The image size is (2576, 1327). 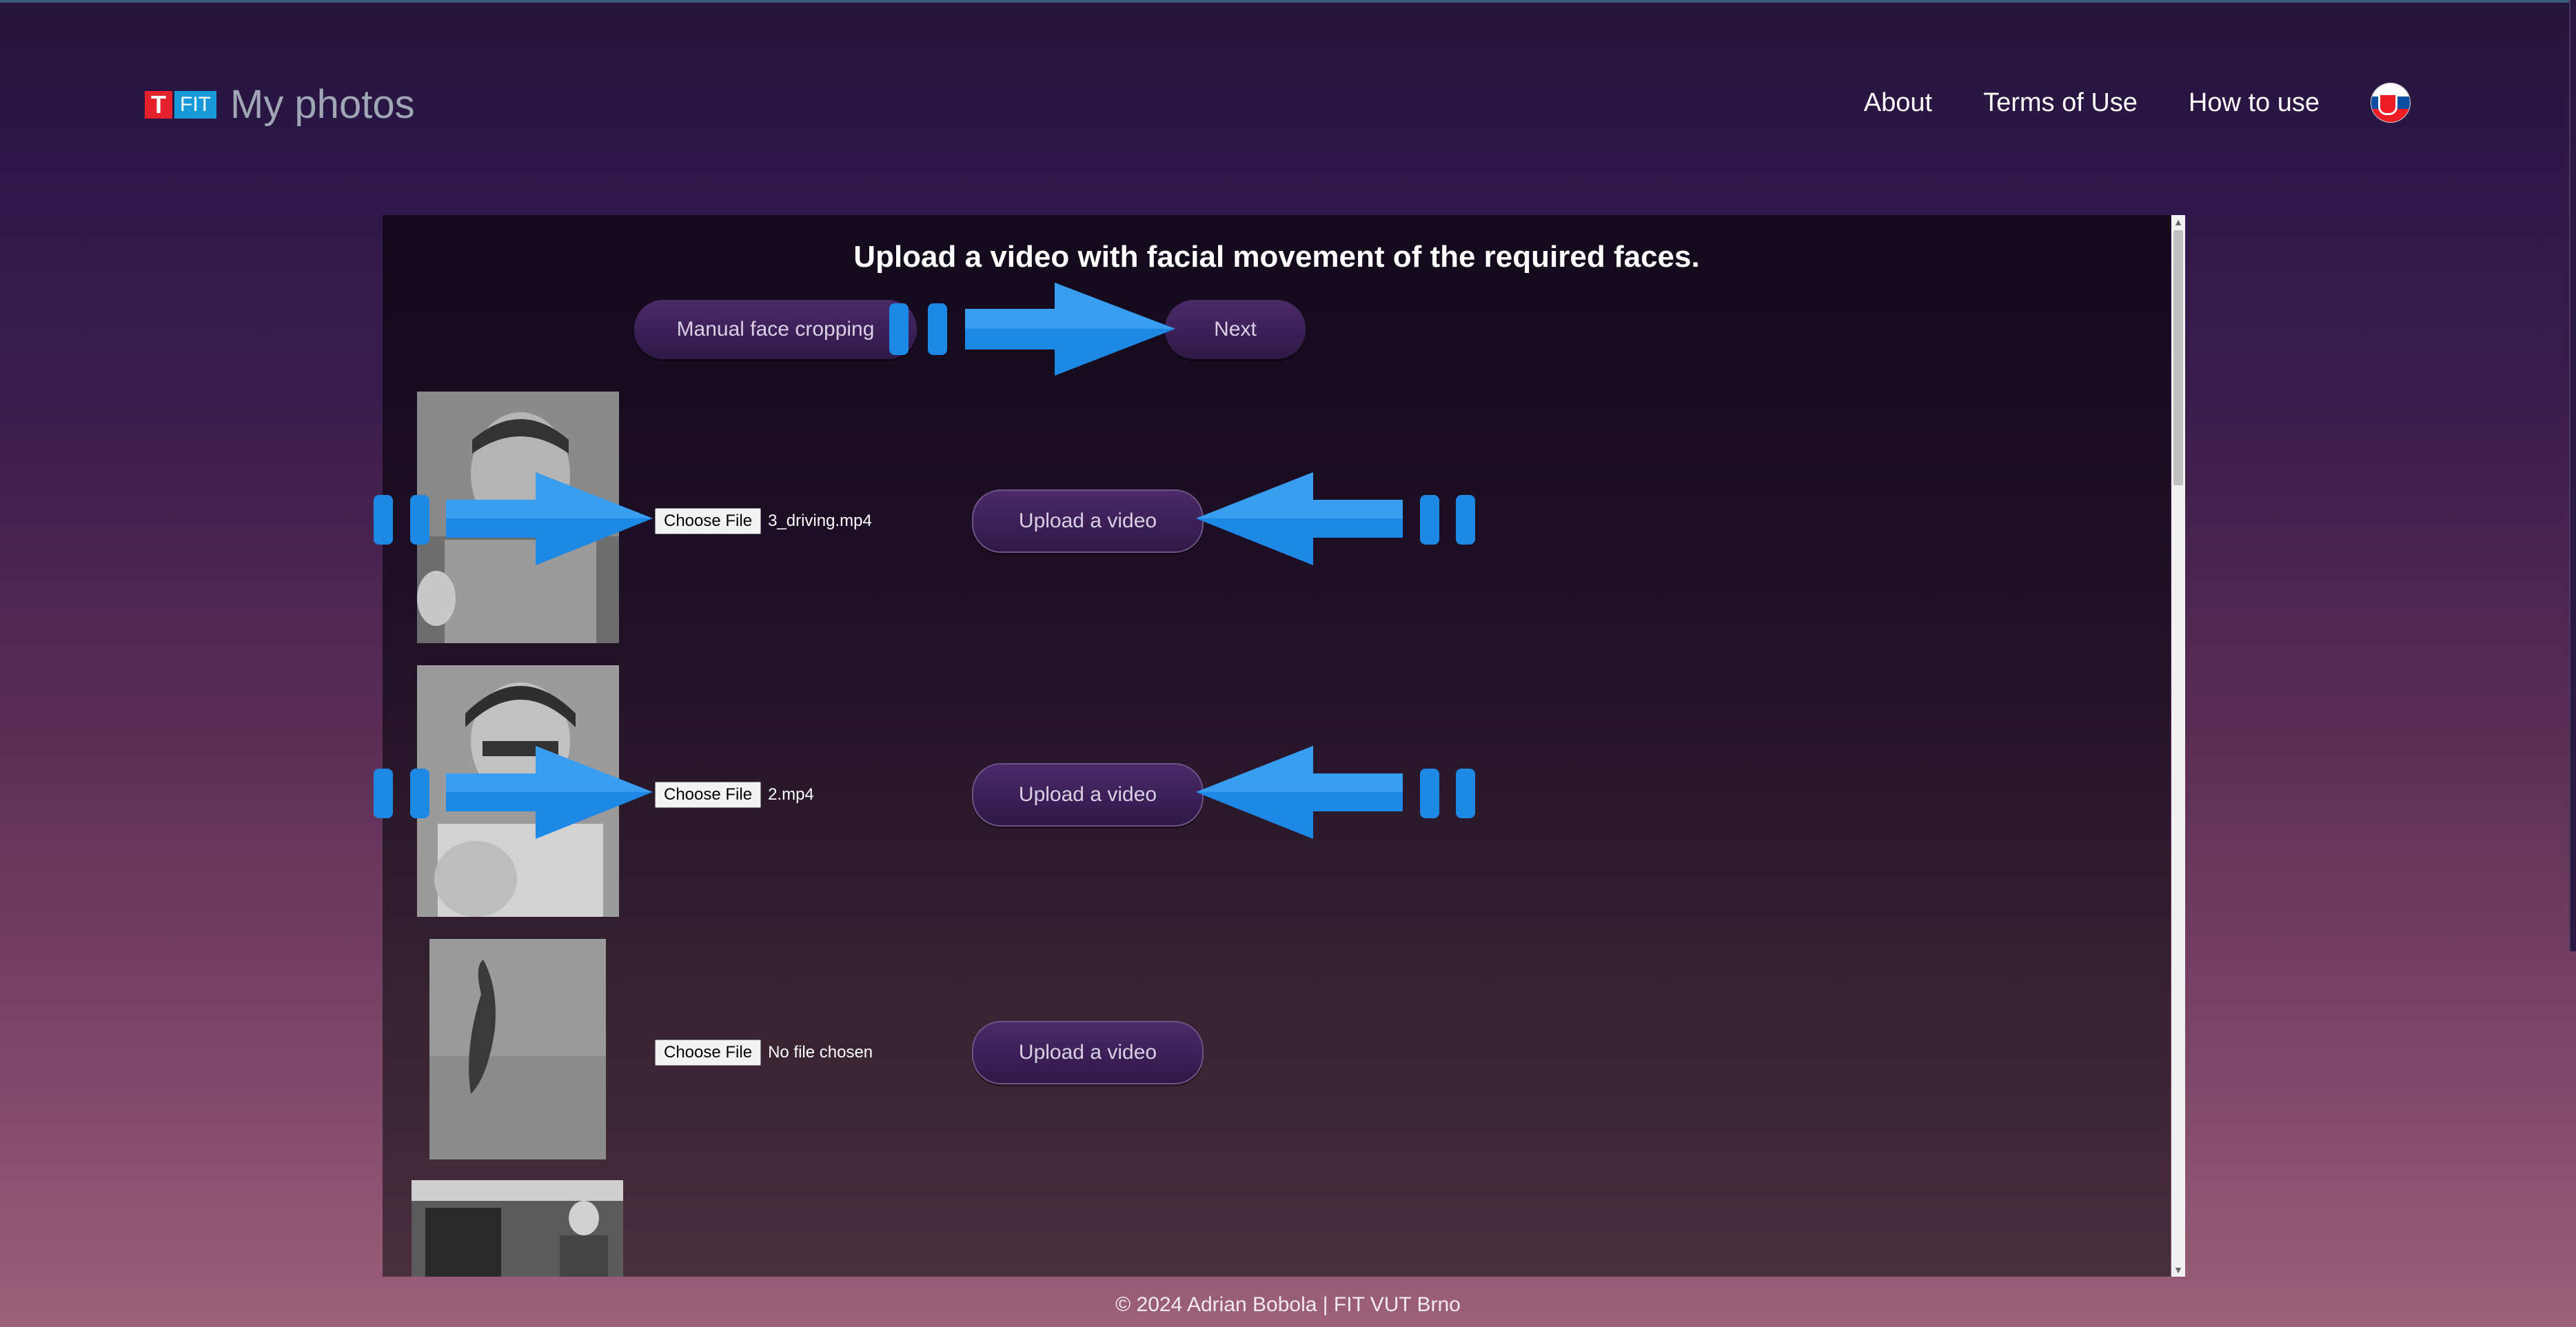 What do you see at coordinates (322, 105) in the screenshot?
I see `site-title: My photos` at bounding box center [322, 105].